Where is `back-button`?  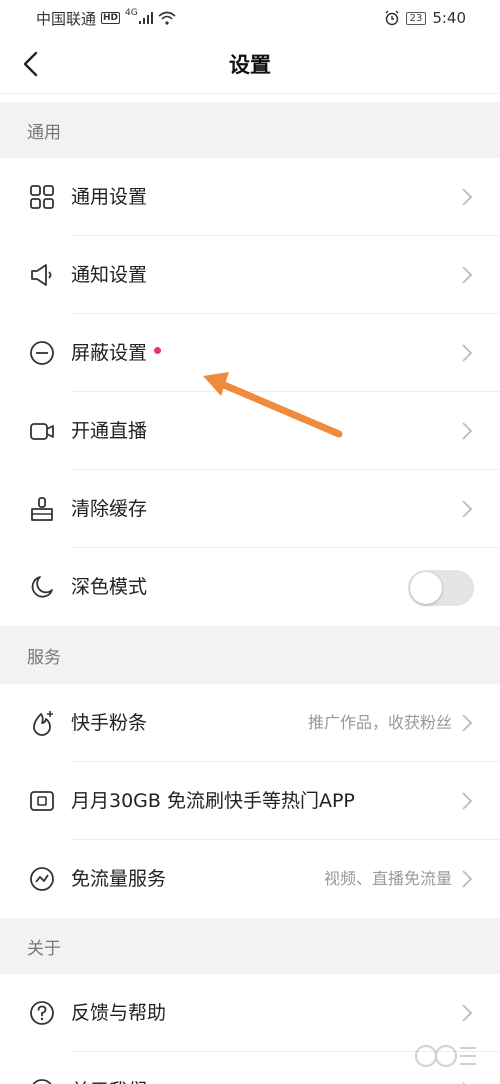 back-button is located at coordinates (30, 64).